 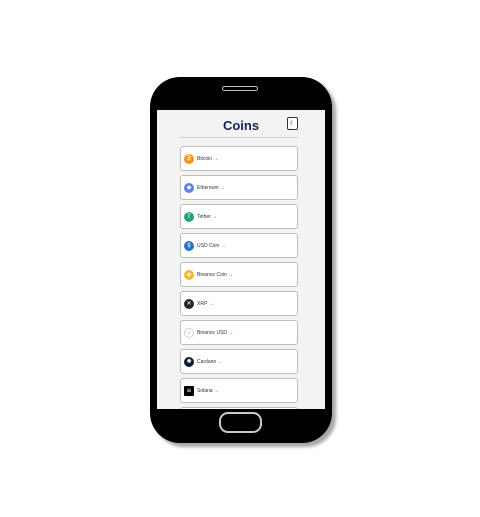 What do you see at coordinates (239, 332) in the screenshot?
I see `coin-item-binance-usd: ◇ Binance USD →` at bounding box center [239, 332].